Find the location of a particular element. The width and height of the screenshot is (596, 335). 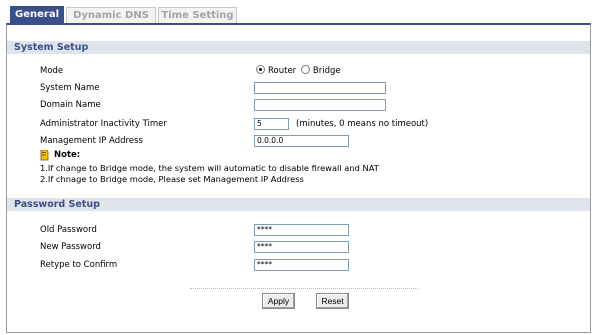

note-title: Note: is located at coordinates (67, 155).